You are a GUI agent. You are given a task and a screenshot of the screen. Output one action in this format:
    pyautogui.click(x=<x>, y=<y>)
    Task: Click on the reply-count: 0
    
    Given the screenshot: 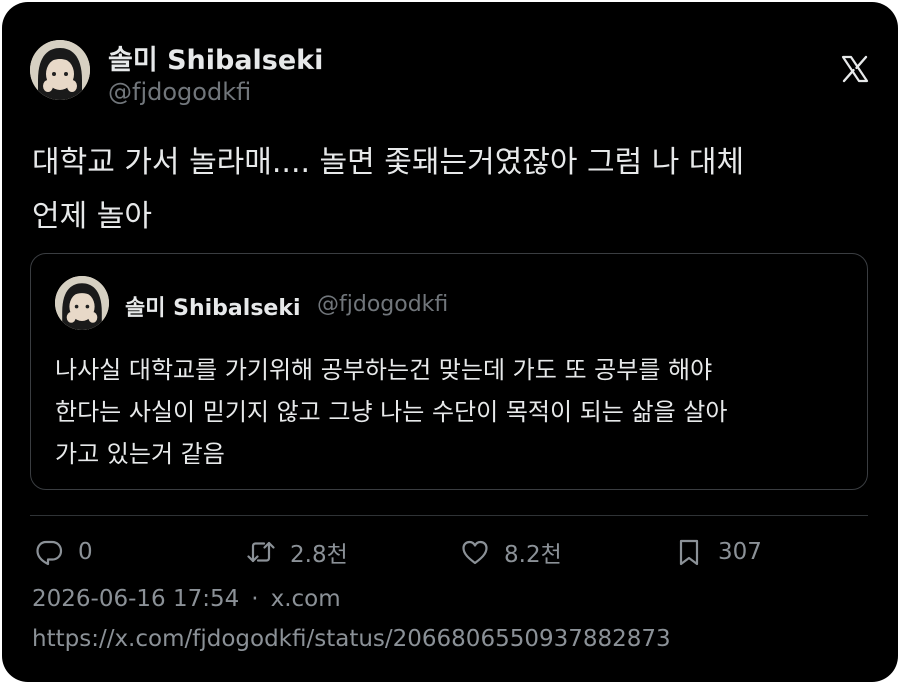 What is the action you would take?
    pyautogui.click(x=85, y=552)
    